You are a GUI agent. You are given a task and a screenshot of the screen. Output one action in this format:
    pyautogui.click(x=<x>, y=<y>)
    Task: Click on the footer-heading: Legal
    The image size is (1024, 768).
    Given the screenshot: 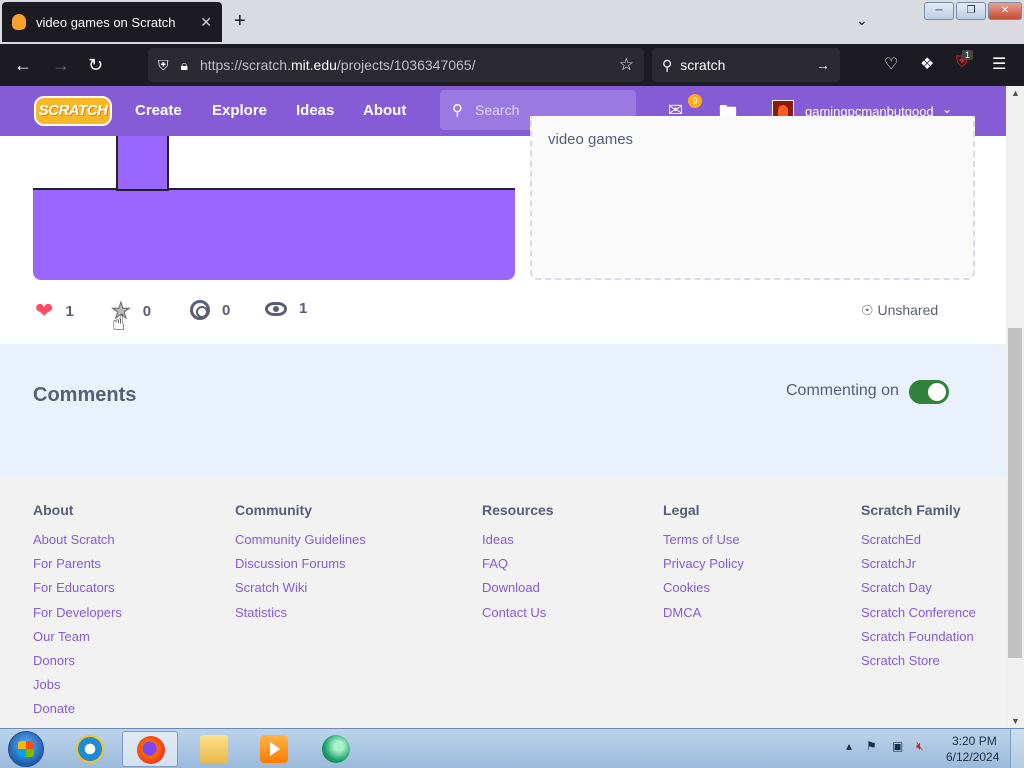 What is the action you would take?
    pyautogui.click(x=681, y=510)
    